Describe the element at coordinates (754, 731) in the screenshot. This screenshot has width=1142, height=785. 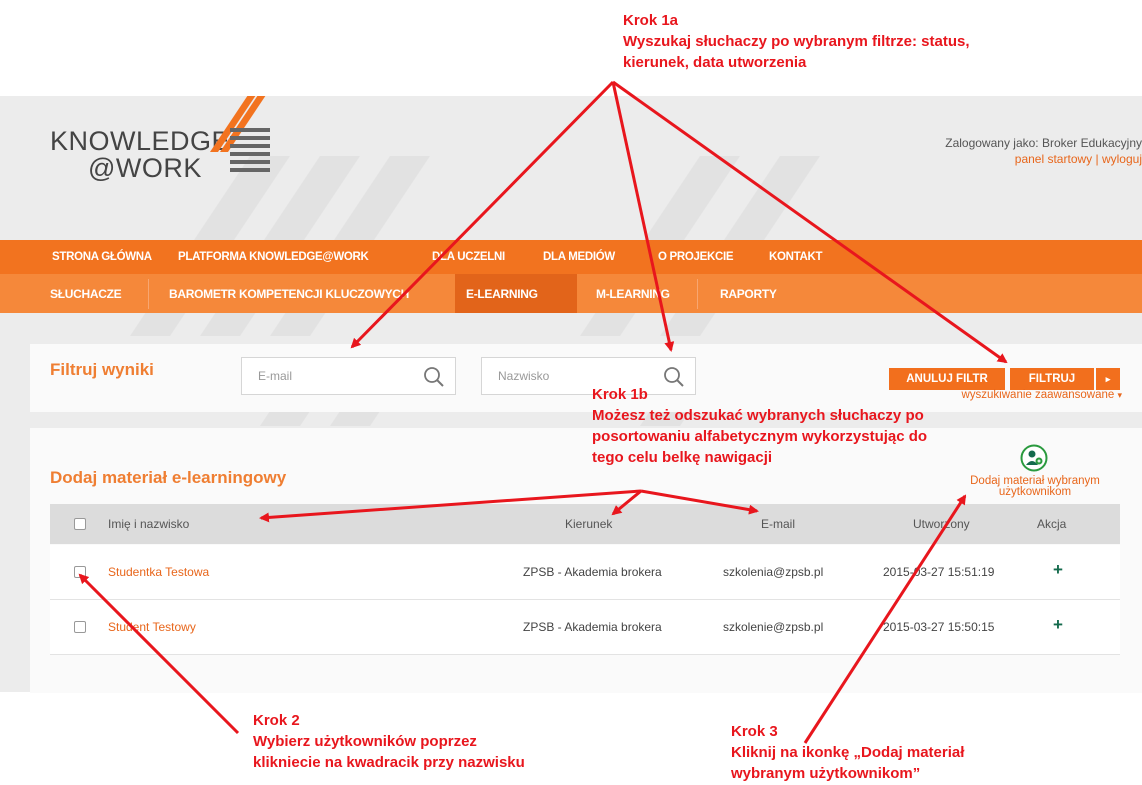
I see `annotation-heading: Krok 3` at that location.